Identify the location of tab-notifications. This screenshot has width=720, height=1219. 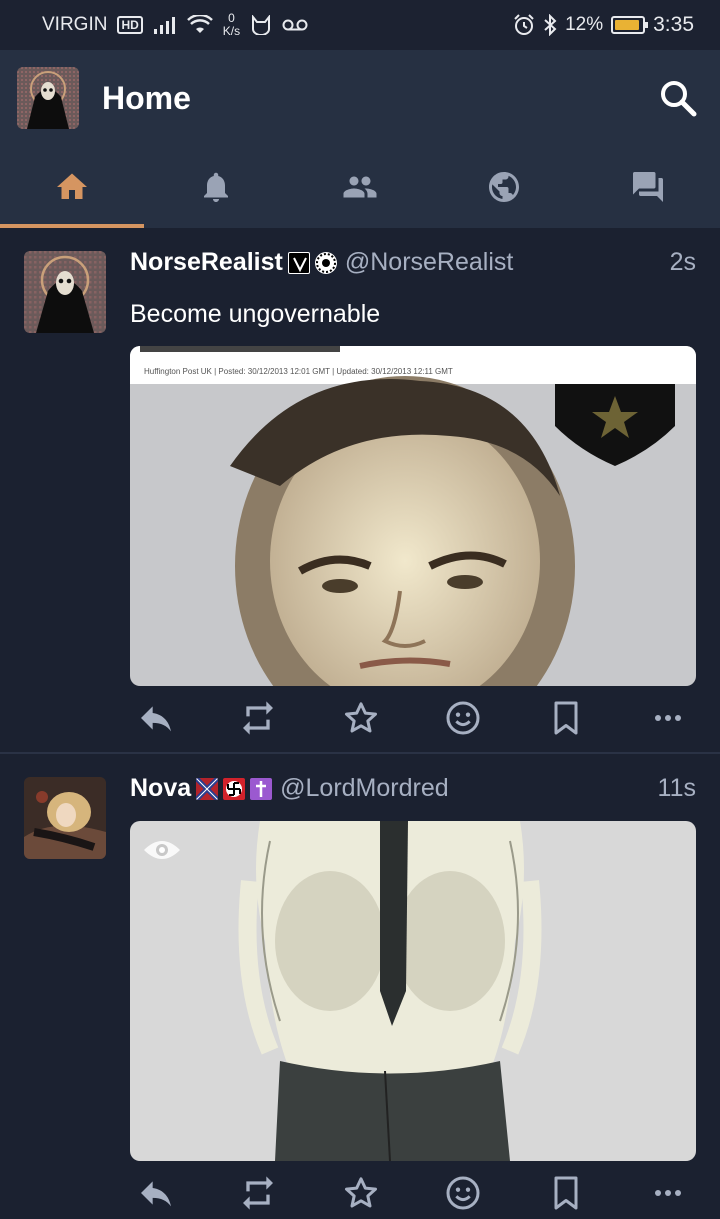
(216, 187).